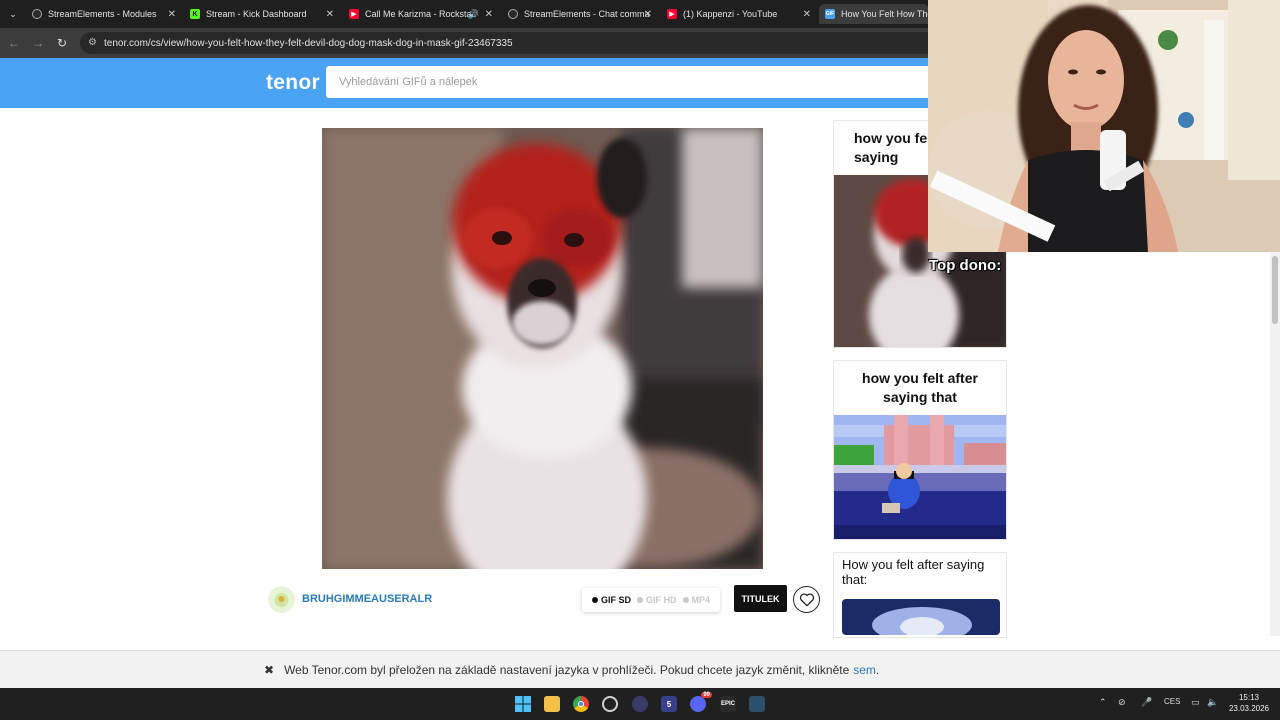 This screenshot has width=1280, height=720. Describe the element at coordinates (706, 695) in the screenshot. I see `notification-badge: 99` at that location.